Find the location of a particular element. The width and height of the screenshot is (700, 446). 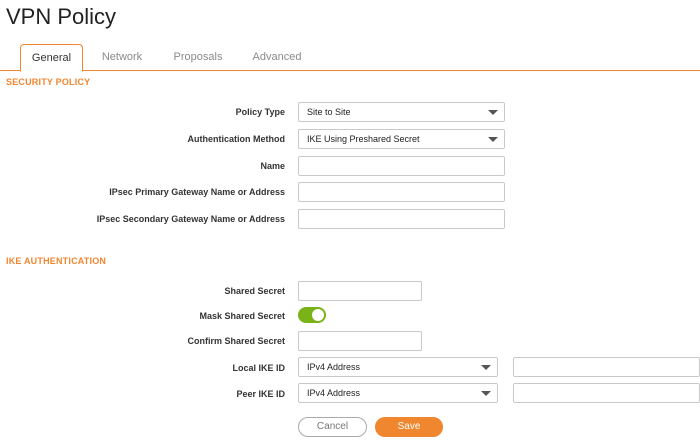

primary-gateway-label: IPsec Primary Gateway Name or Address is located at coordinates (197, 192).